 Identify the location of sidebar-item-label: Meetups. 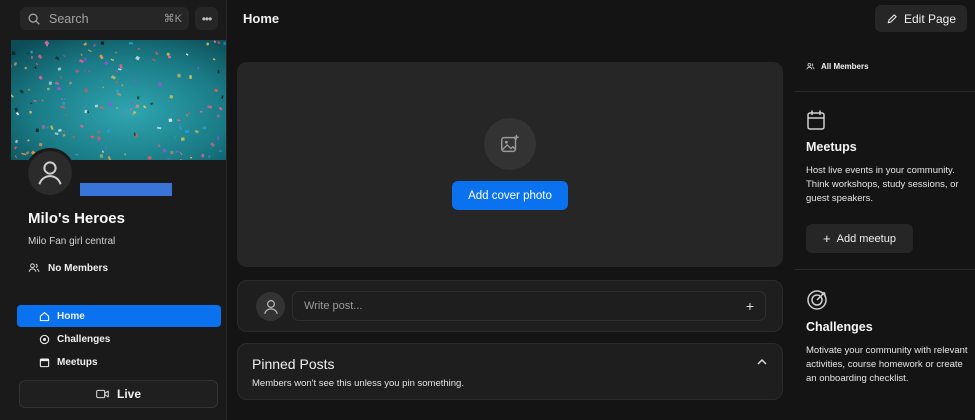
(77, 362).